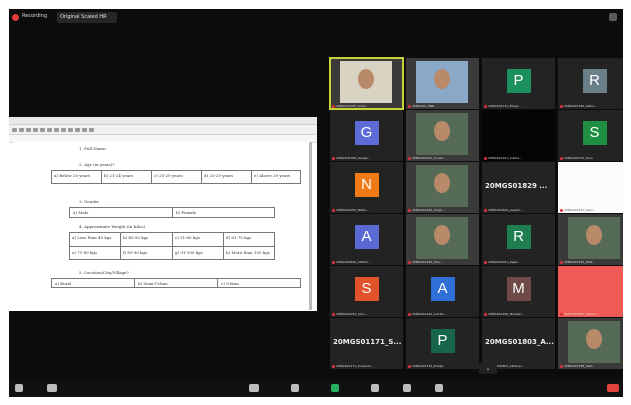 This screenshot has width=631, height=405. Describe the element at coordinates (407, 388) in the screenshot. I see `reactions-icon` at that location.